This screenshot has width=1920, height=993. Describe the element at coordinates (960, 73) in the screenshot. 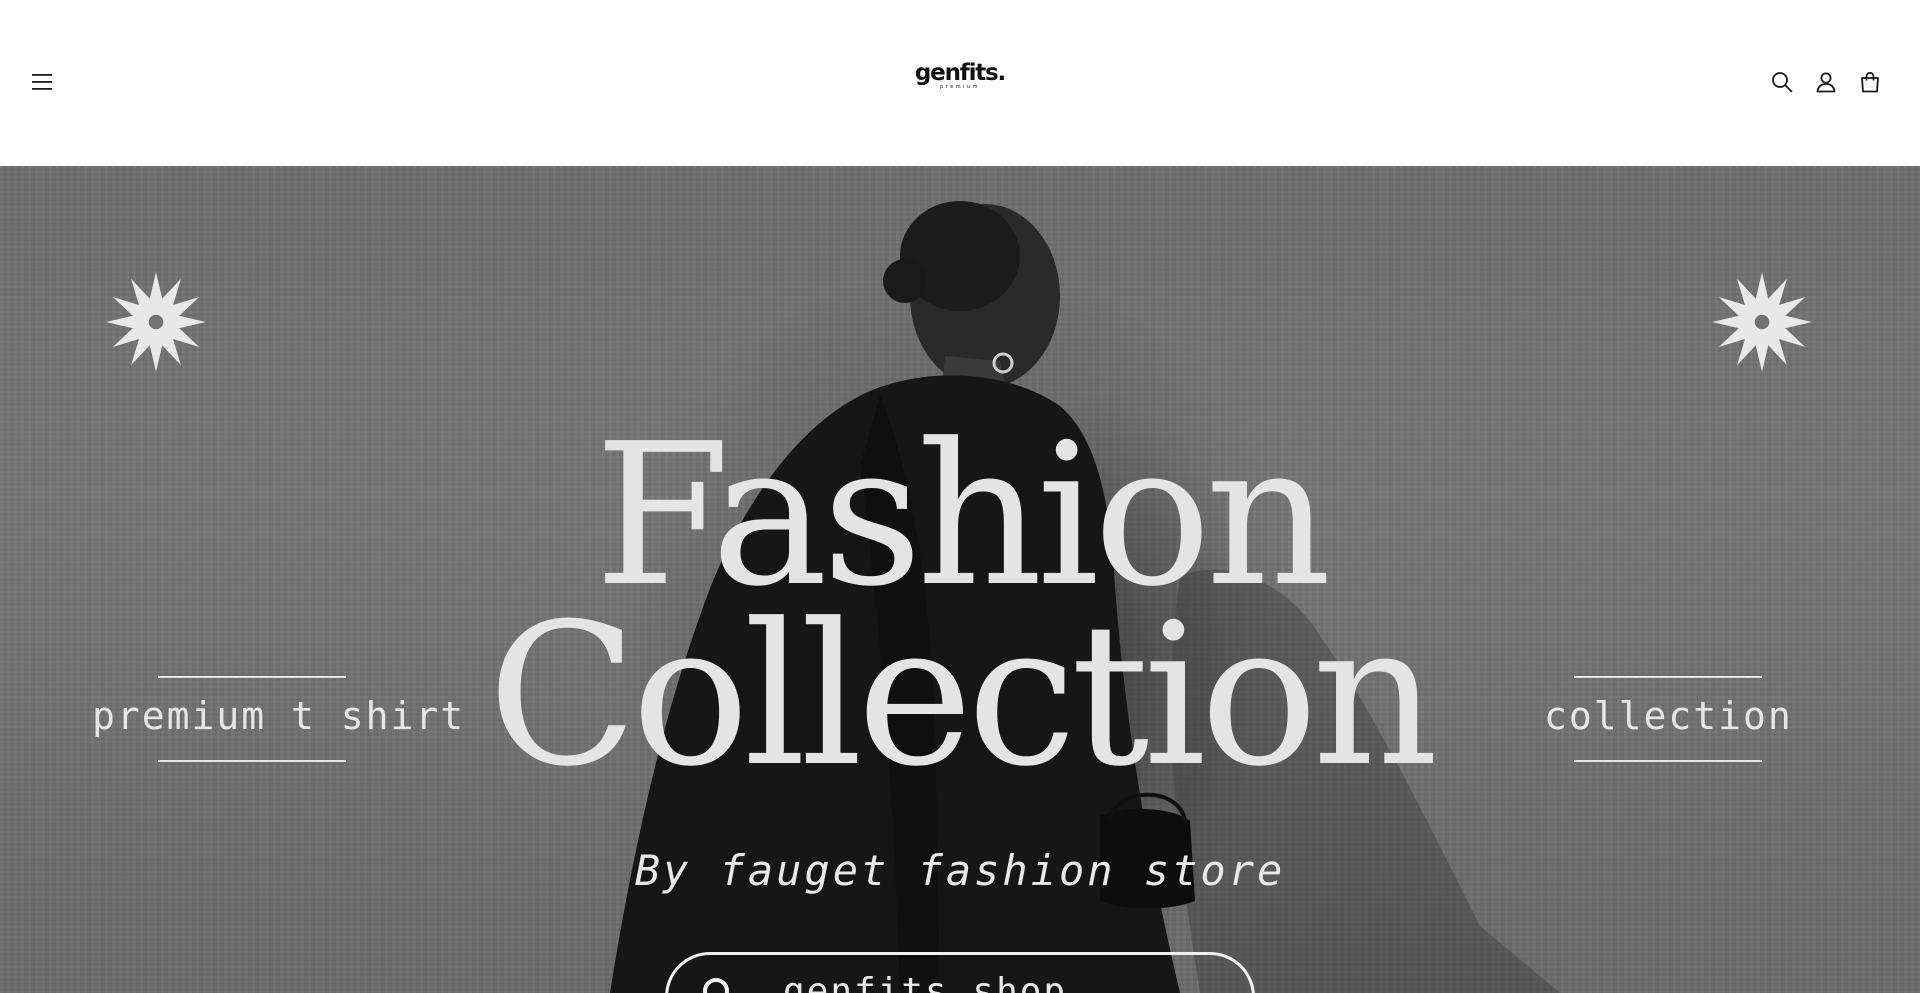

I see `logo-text: genfits.` at that location.